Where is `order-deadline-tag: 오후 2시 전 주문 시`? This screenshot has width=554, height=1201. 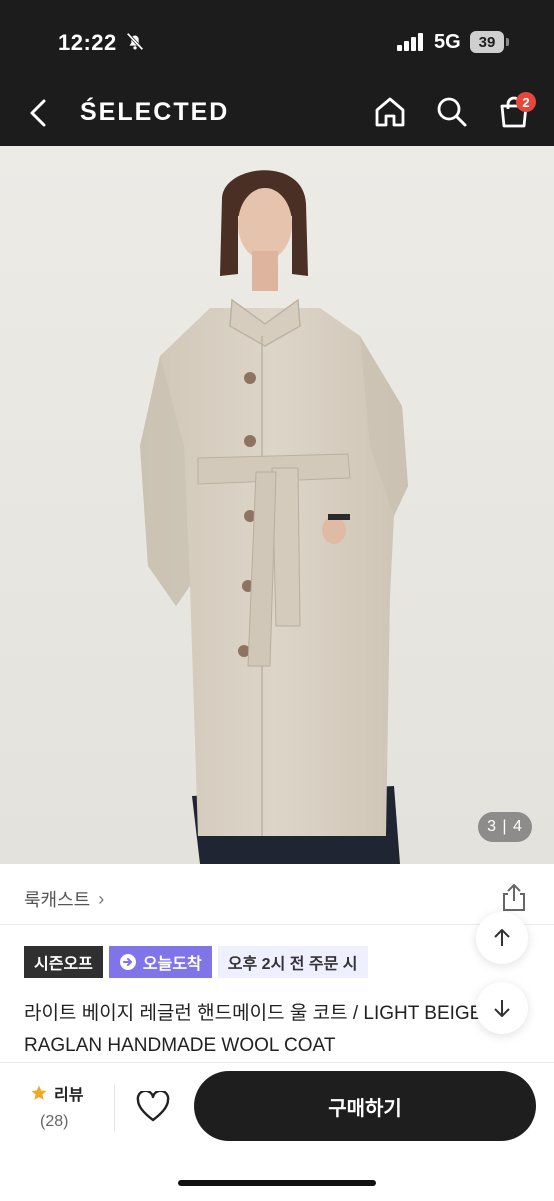 order-deadline-tag: 오후 2시 전 주문 시 is located at coordinates (292, 962).